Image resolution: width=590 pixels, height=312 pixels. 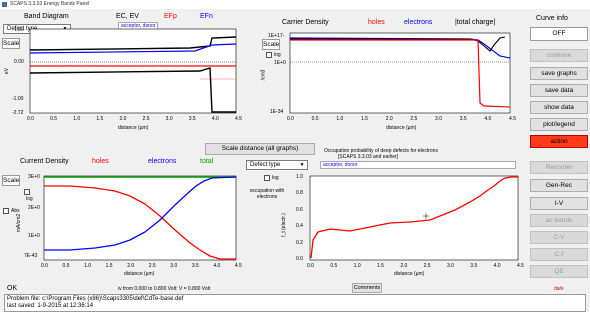 What do you see at coordinates (50, 306) in the screenshot?
I see `last-saved: last saved: 1-9-2015 at 12:36:14` at bounding box center [50, 306].